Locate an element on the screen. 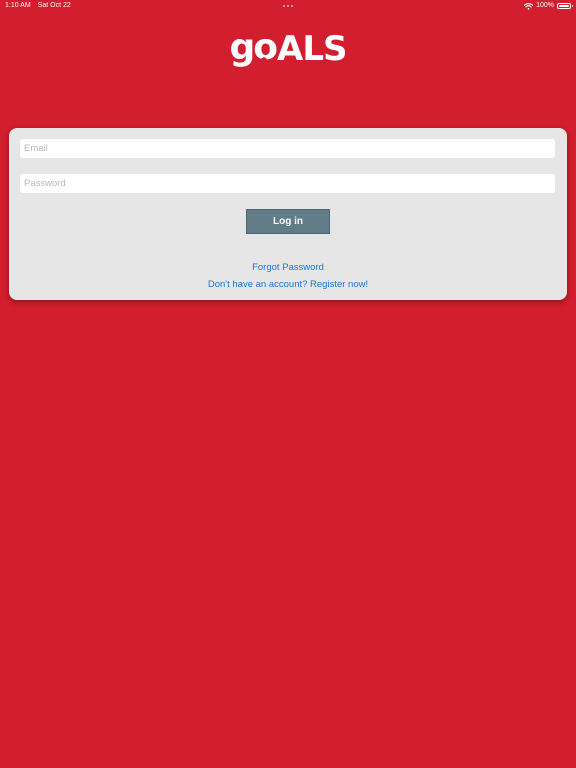 Image resolution: width=576 pixels, height=768 pixels. status-right: 100% is located at coordinates (548, 6).